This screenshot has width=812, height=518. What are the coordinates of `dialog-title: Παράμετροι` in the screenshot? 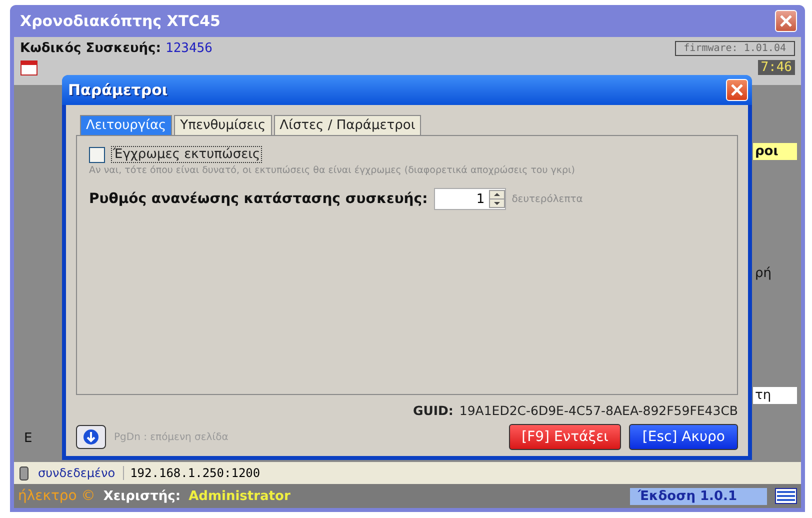 It's located at (118, 90).